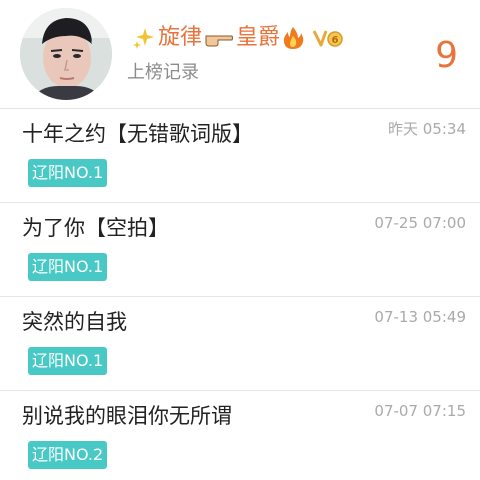 The image size is (480, 480). I want to click on song-title: 为了你【空拍】, so click(95, 228).